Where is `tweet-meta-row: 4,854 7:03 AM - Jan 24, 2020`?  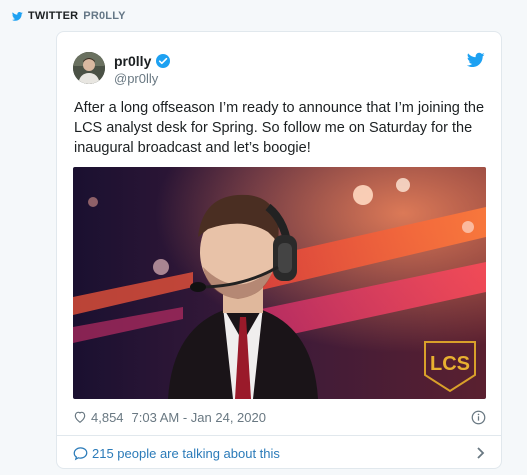
tweet-meta-row: 4,854 7:03 AM - Jan 24, 2020 is located at coordinates (279, 417).